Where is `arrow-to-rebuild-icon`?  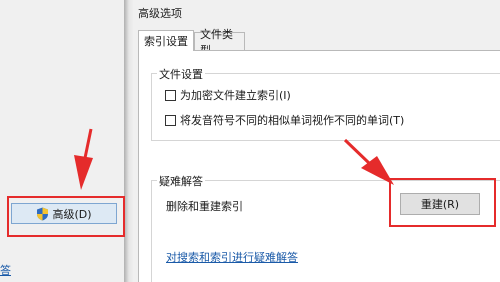 arrow-to-rebuild-icon is located at coordinates (368, 161).